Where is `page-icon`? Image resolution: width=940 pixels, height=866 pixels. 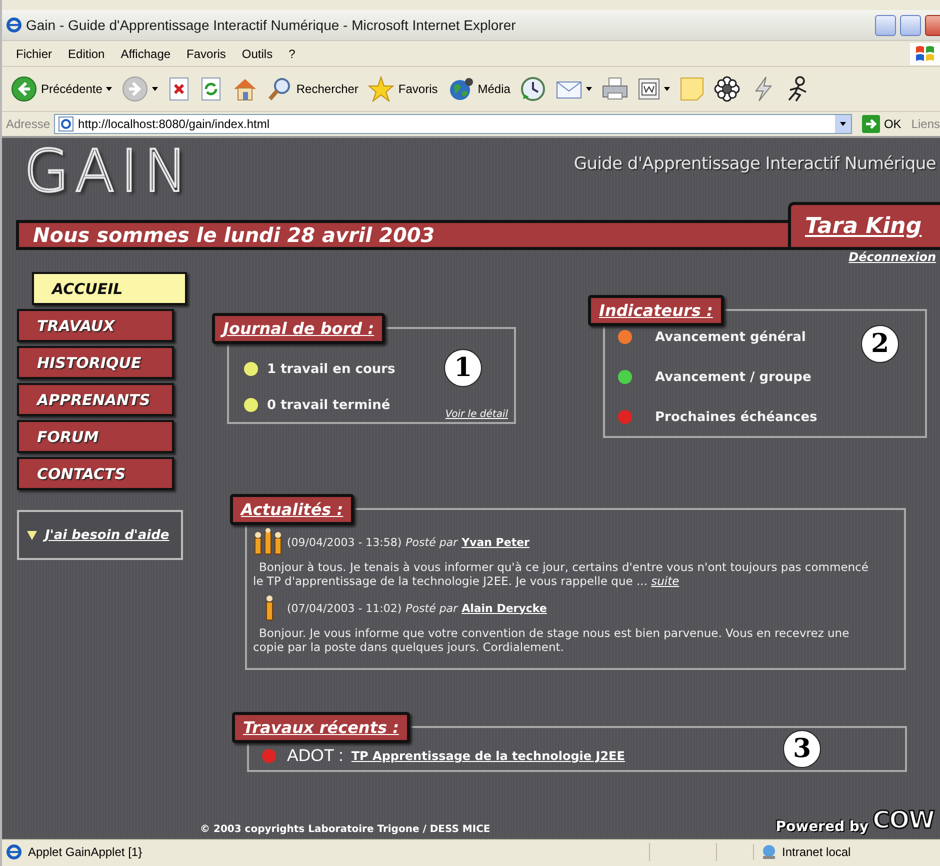
page-icon is located at coordinates (66, 124).